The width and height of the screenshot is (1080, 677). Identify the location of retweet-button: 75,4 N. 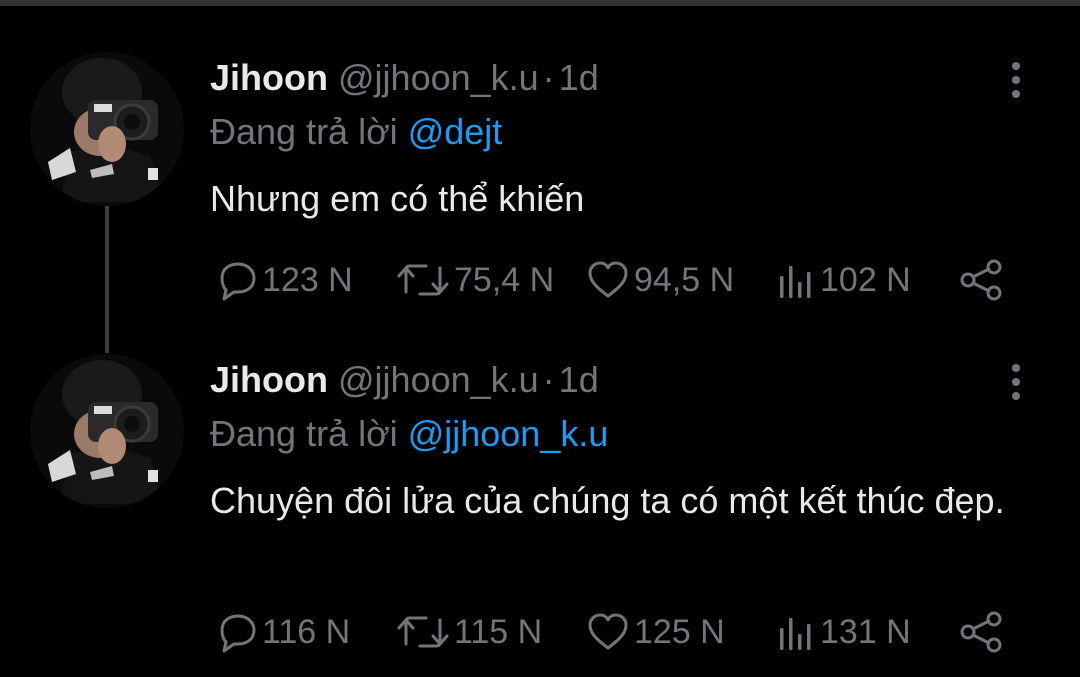
(475, 280).